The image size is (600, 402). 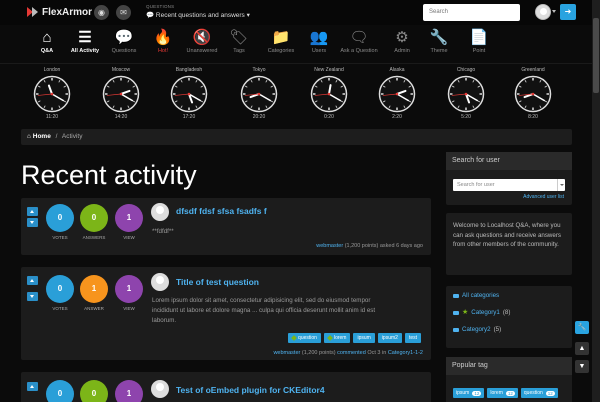 I want to click on meta-when: 6 days ago, so click(x=409, y=246).